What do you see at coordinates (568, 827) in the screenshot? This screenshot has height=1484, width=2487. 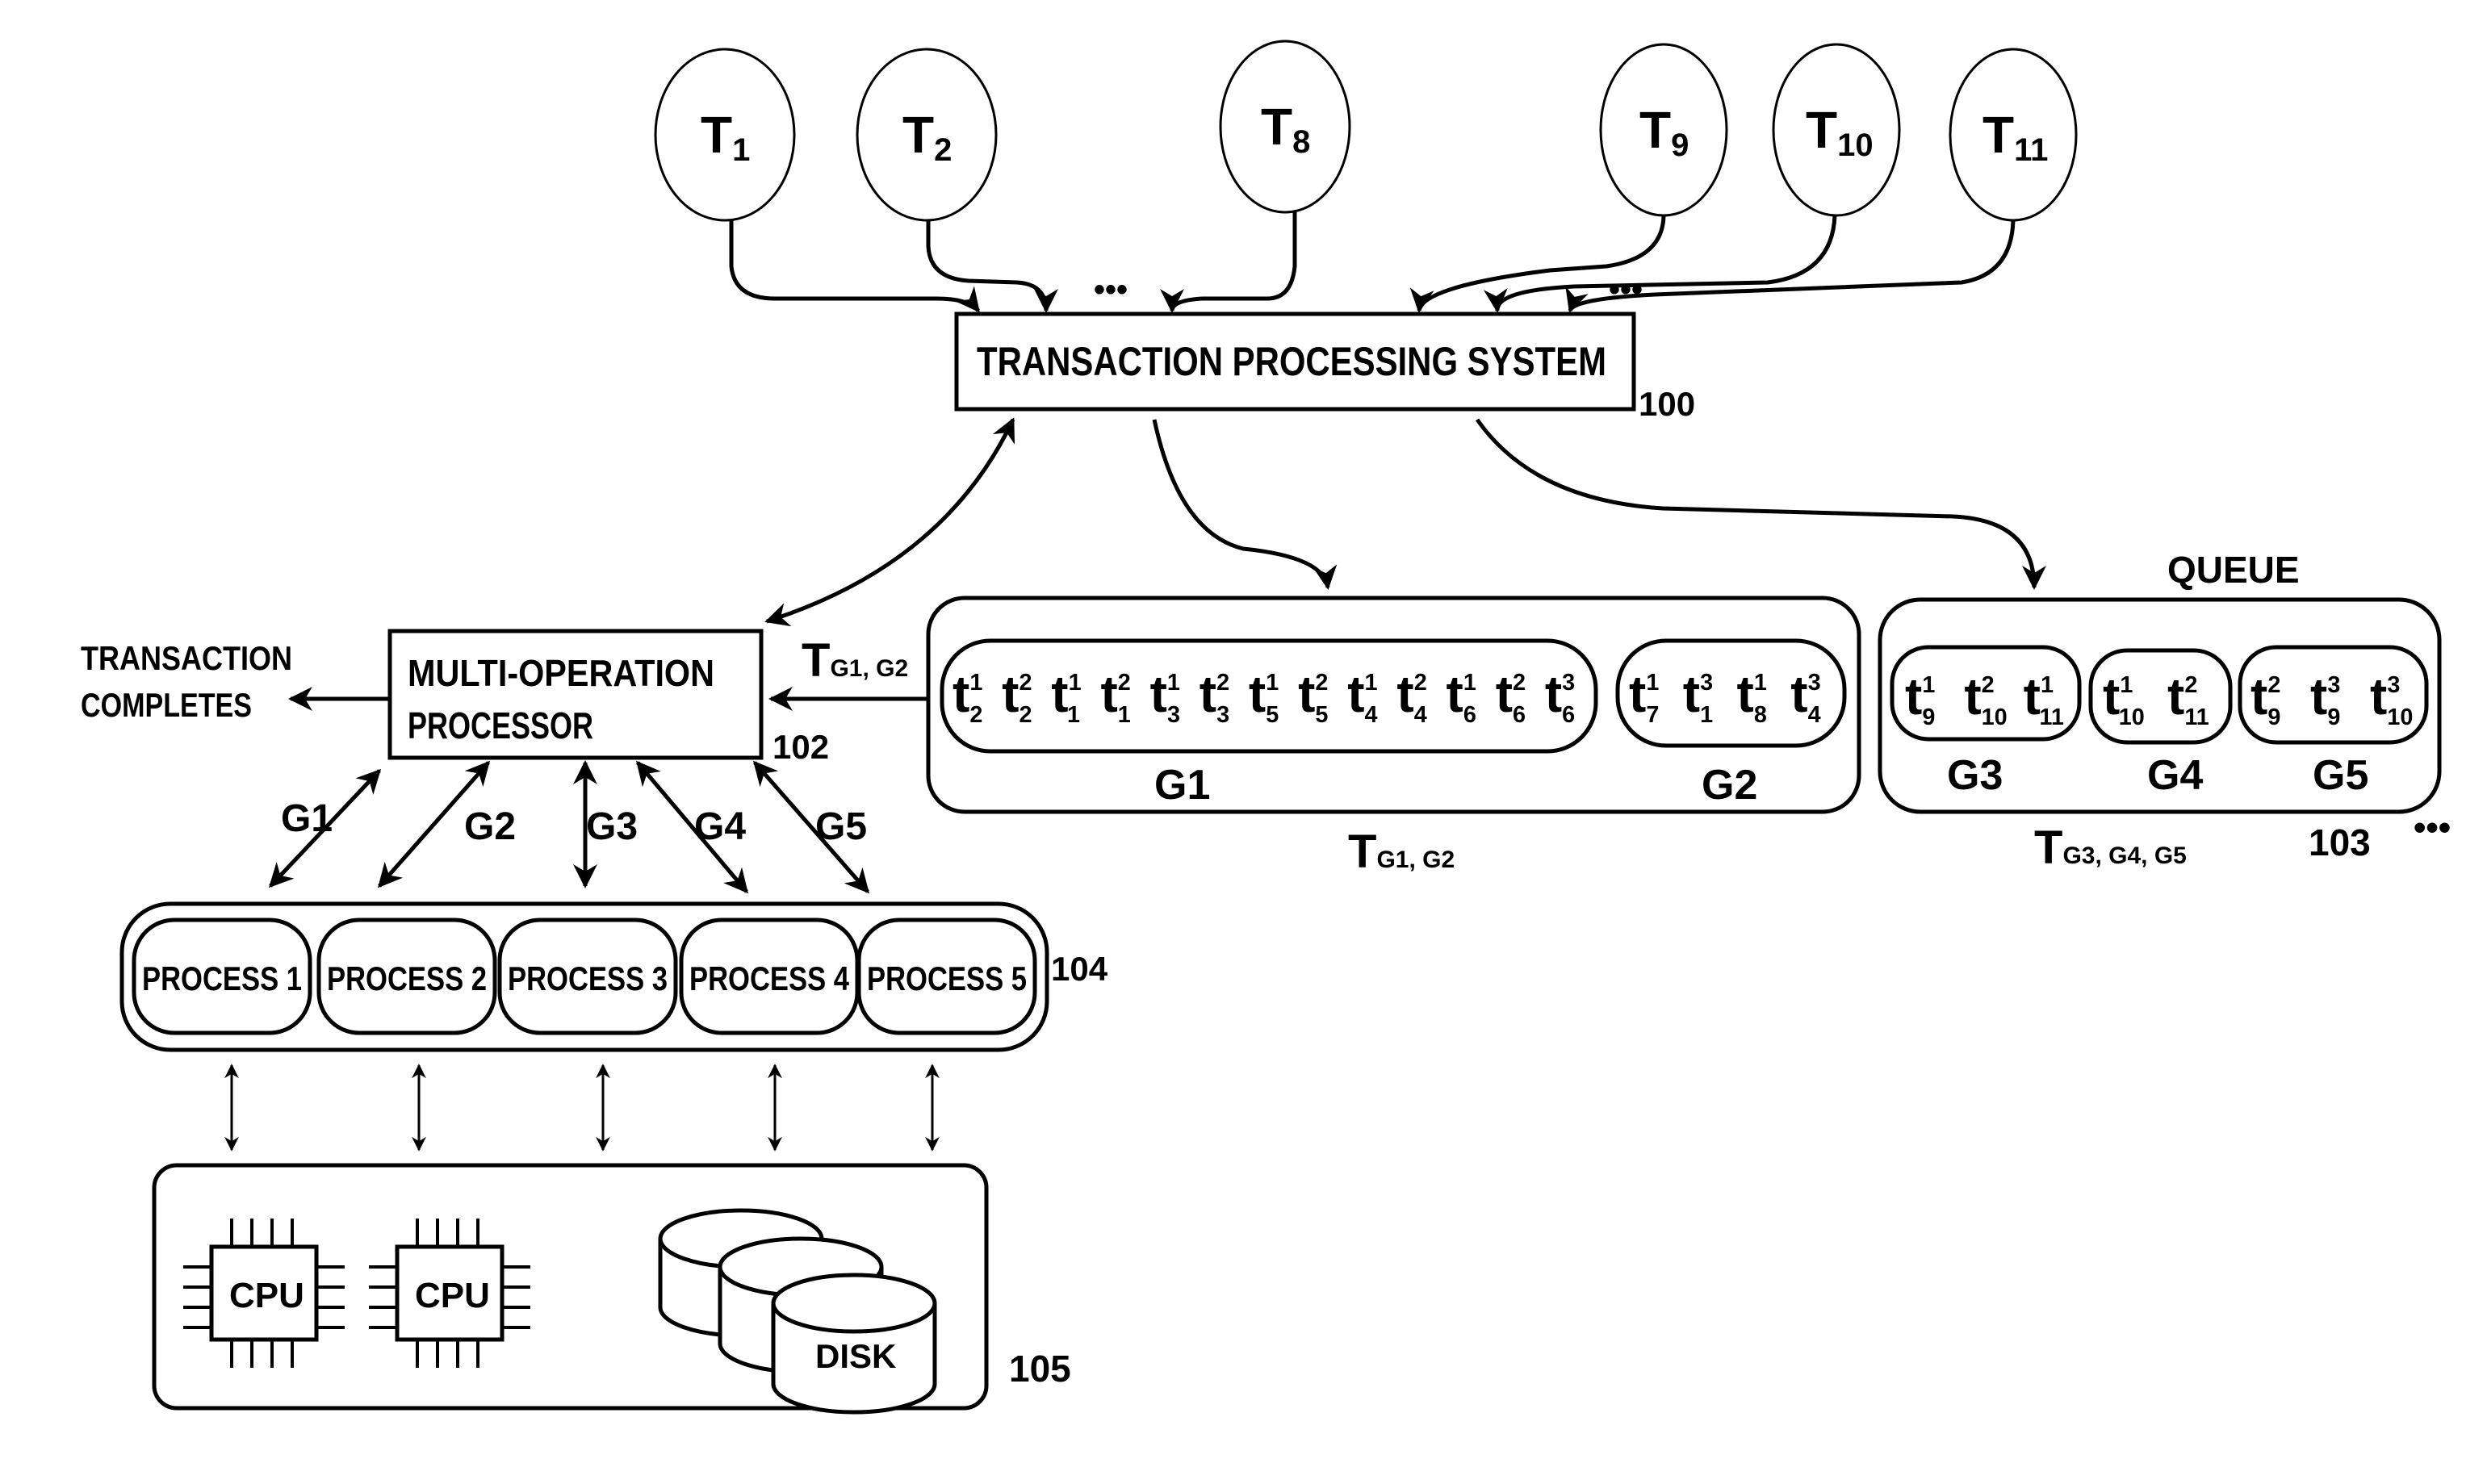 I see `group-links: G1 G2 G3 G4 G5` at bounding box center [568, 827].